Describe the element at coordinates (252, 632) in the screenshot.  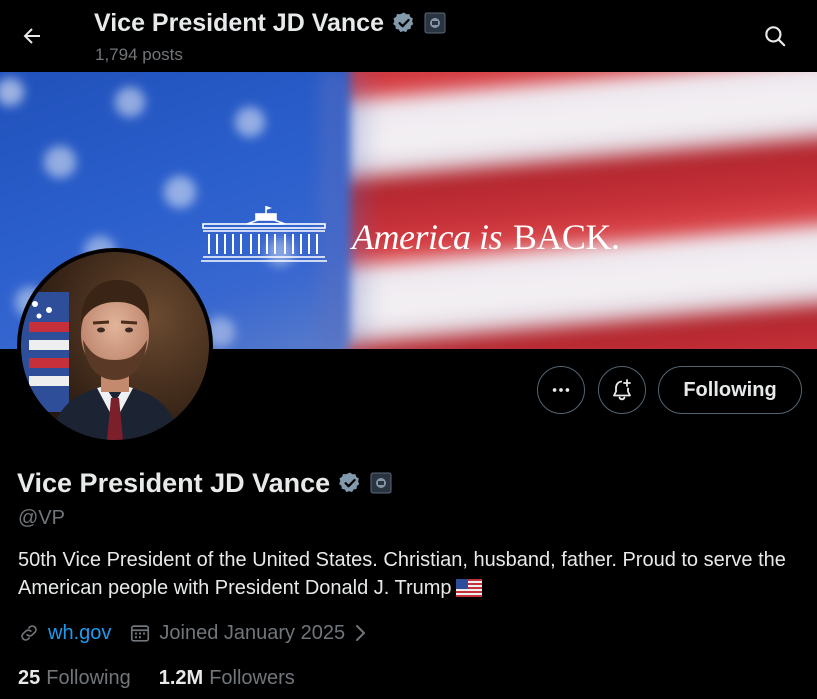
I see `profile-joined-text: Joined January 2025` at that location.